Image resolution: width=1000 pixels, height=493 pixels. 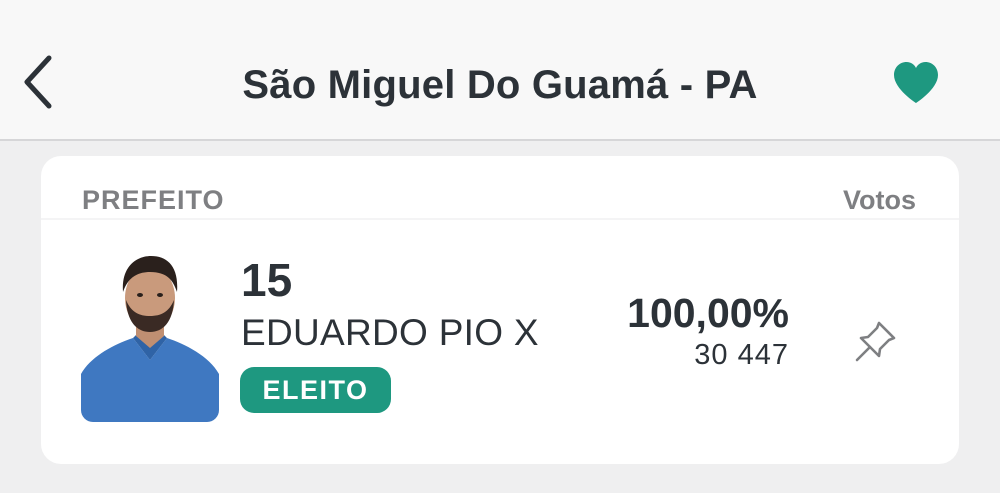 What do you see at coordinates (500, 85) in the screenshot?
I see `page-title: São Miguel Do Guamá - PA` at bounding box center [500, 85].